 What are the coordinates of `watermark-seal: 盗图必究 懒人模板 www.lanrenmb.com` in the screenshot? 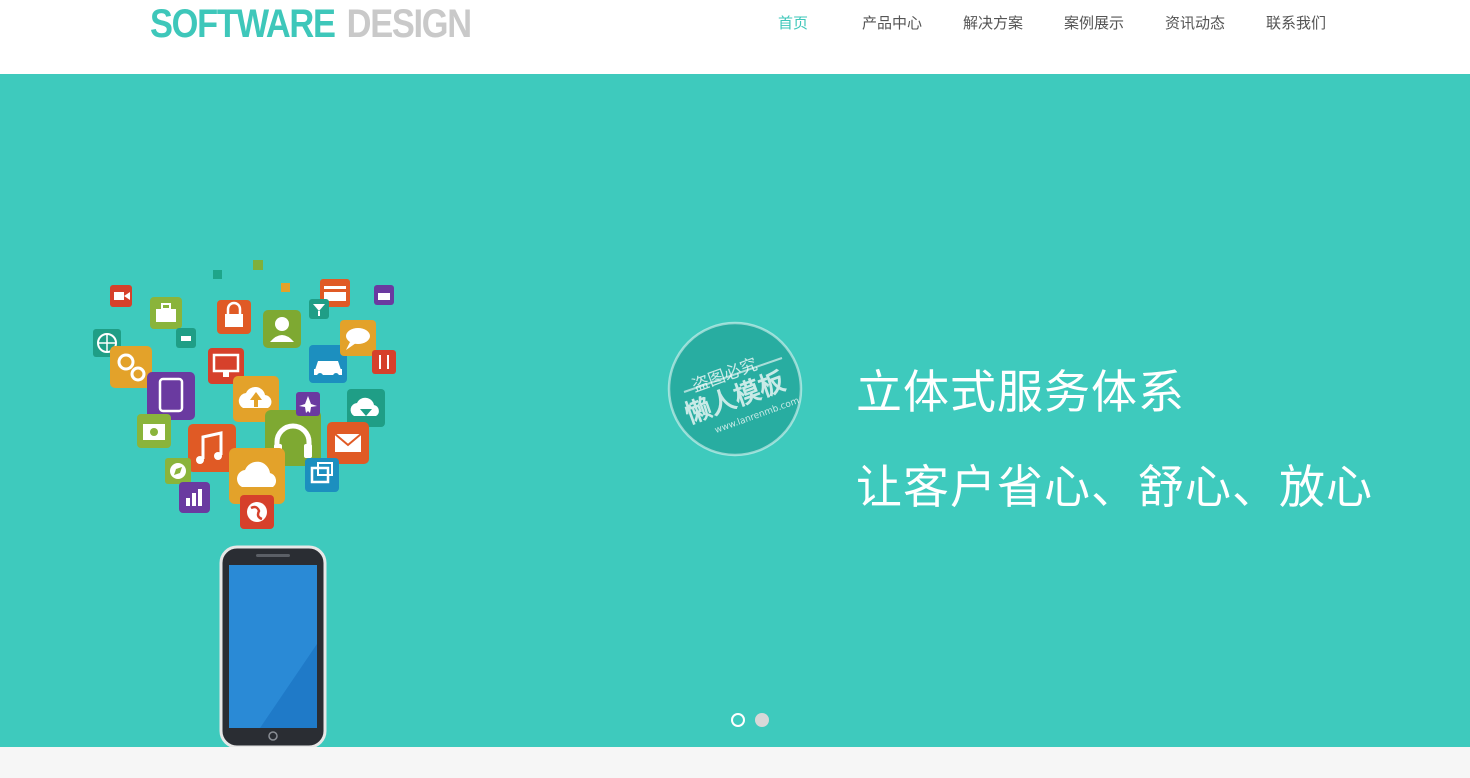 It's located at (735, 389).